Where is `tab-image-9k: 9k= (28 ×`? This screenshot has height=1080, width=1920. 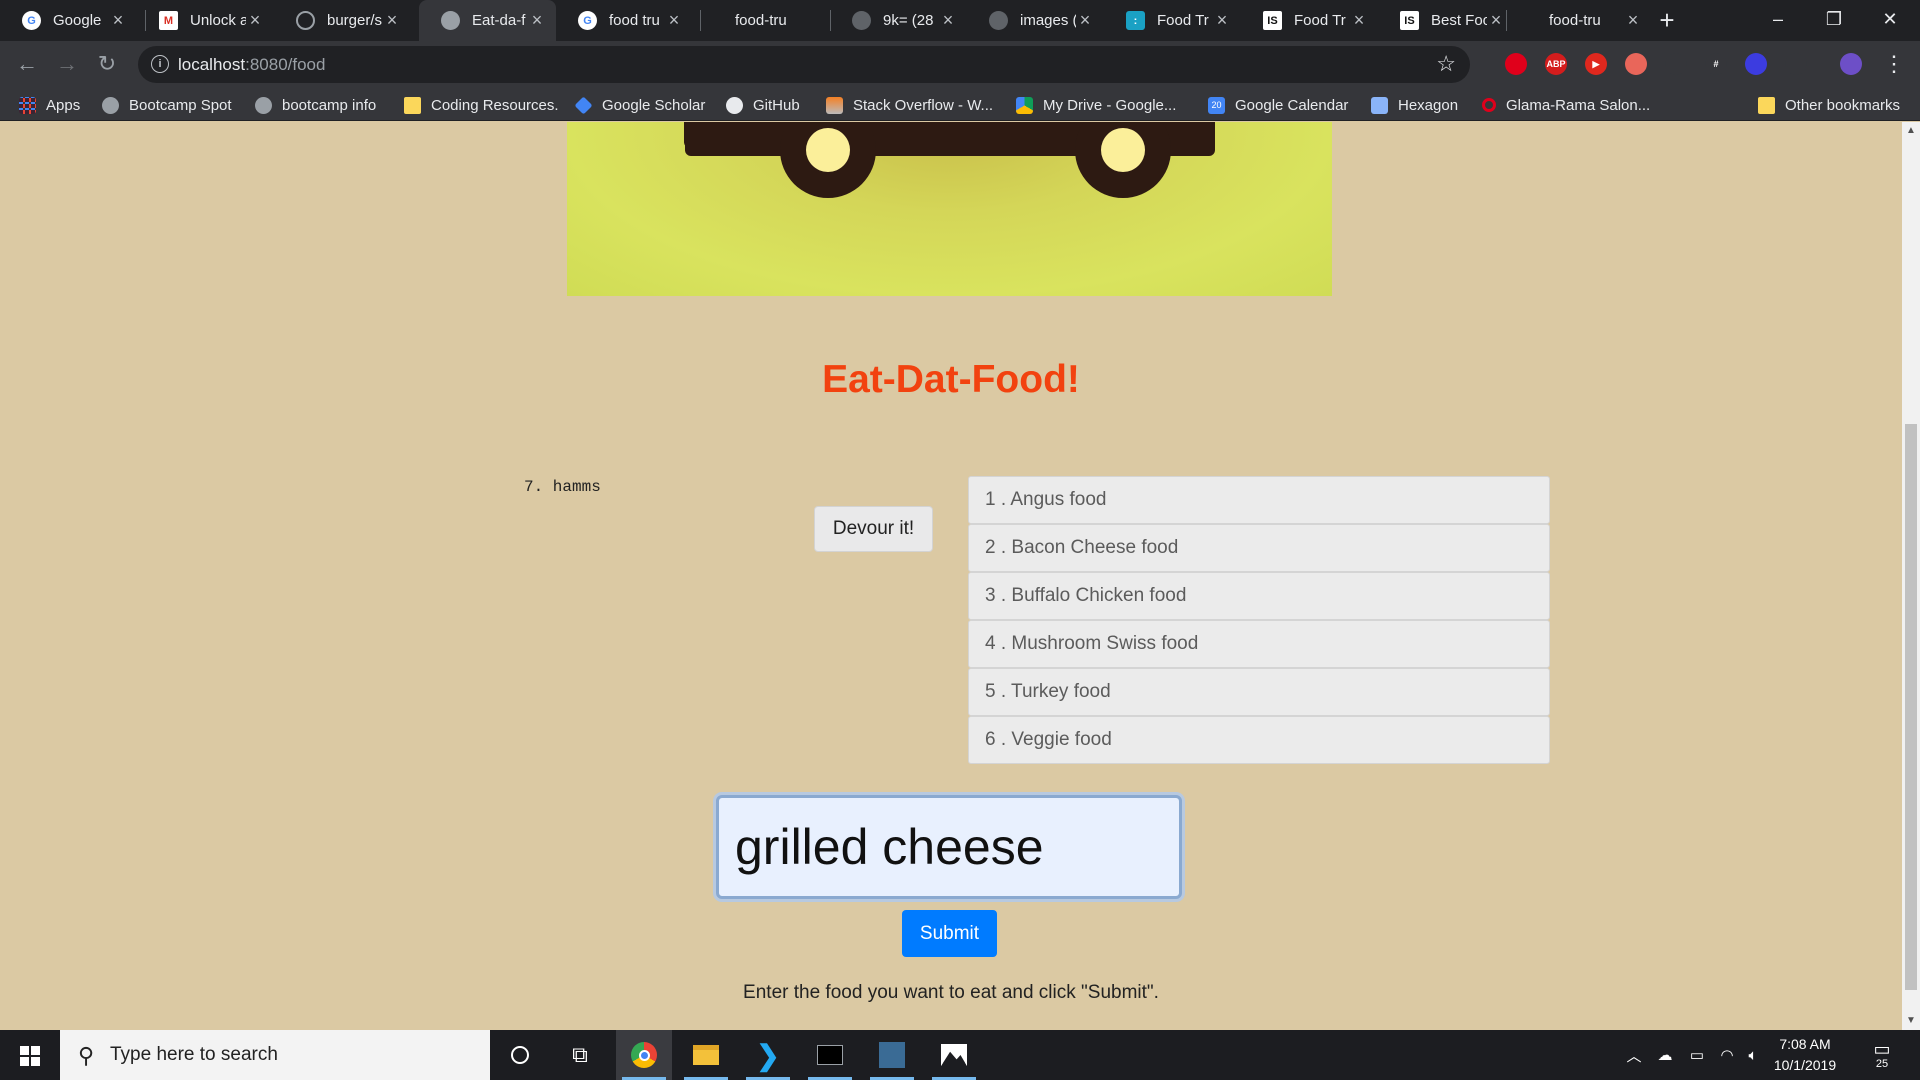
tab-image-9k: 9k= (28 × is located at coordinates (898, 20).